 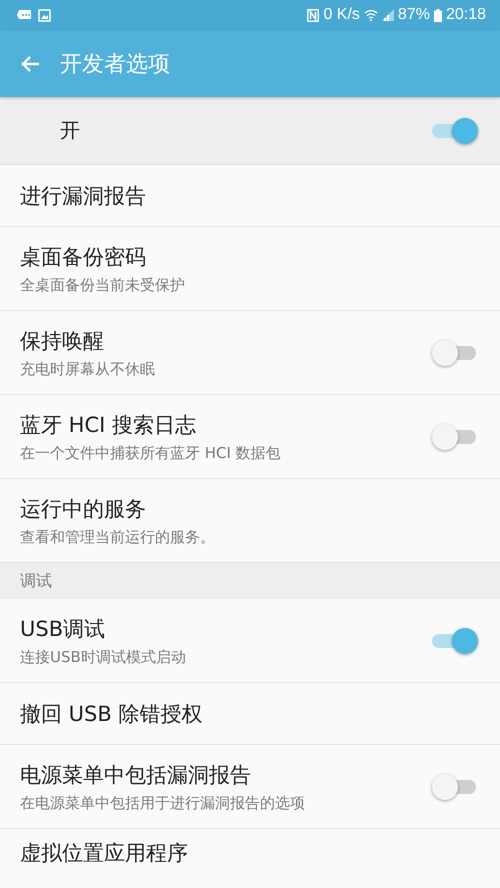 What do you see at coordinates (250, 581) in the screenshot?
I see `section-header: 调试` at bounding box center [250, 581].